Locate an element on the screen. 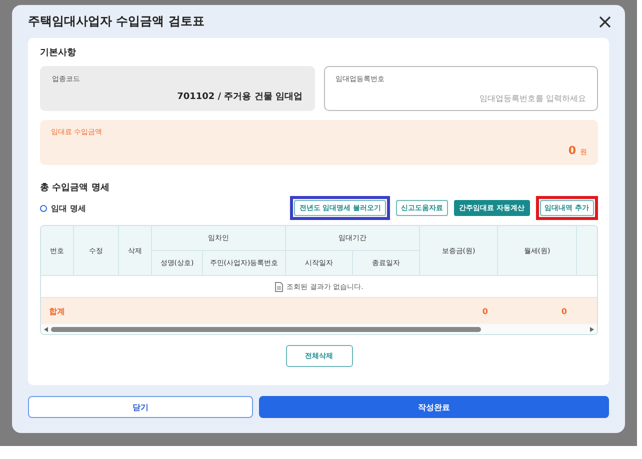 The height and width of the screenshot is (459, 642). total-label: 합계 is located at coordinates (57, 312).